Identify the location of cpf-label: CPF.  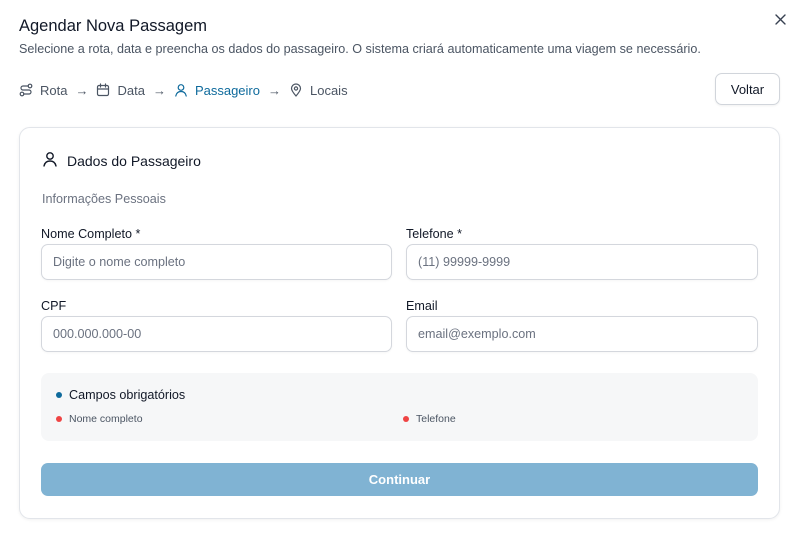
(54, 306).